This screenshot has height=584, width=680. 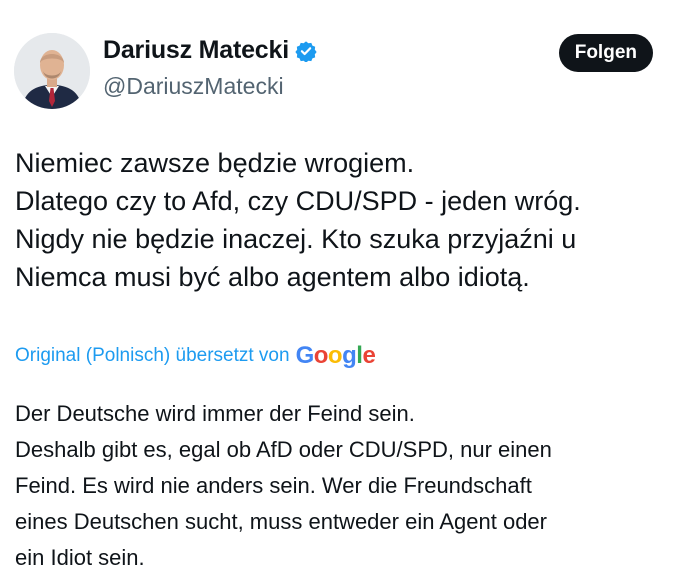 I want to click on translation-line: ein Idiot sein., so click(x=80, y=557).